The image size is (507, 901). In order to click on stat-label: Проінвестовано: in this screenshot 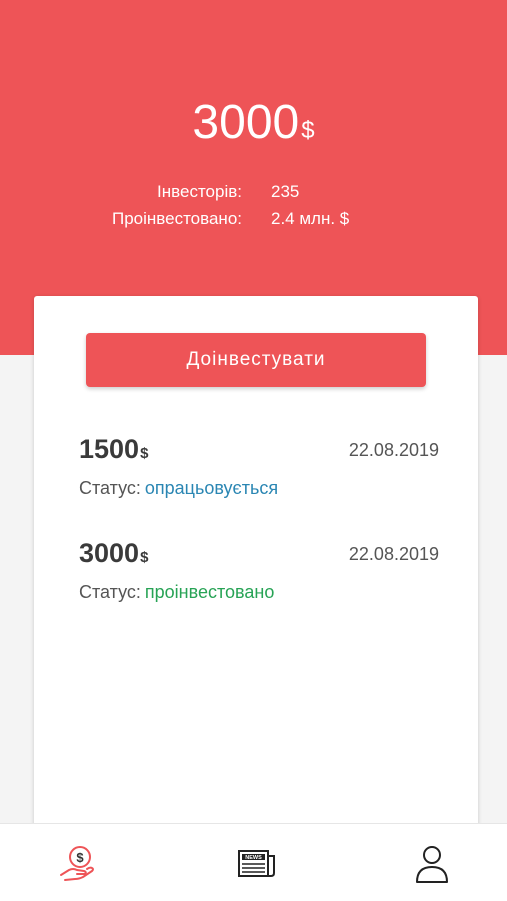, I will do `click(177, 218)`.